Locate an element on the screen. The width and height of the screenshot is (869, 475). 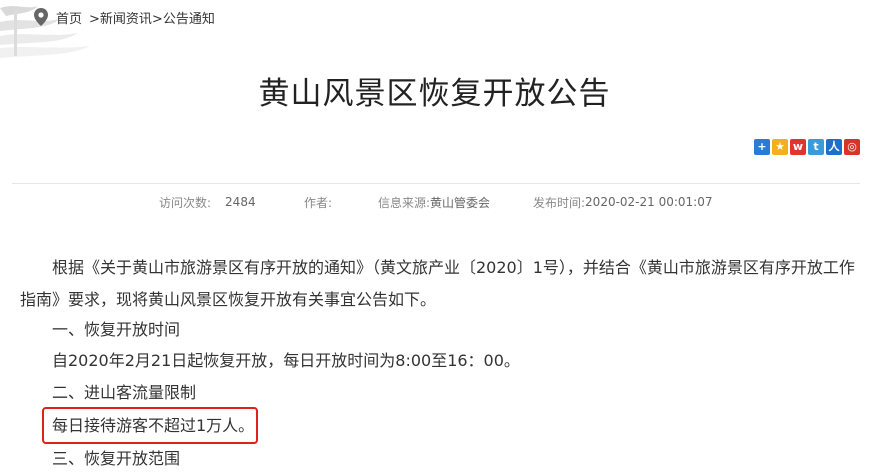
more-share-icon: ◎ is located at coordinates (852, 147).